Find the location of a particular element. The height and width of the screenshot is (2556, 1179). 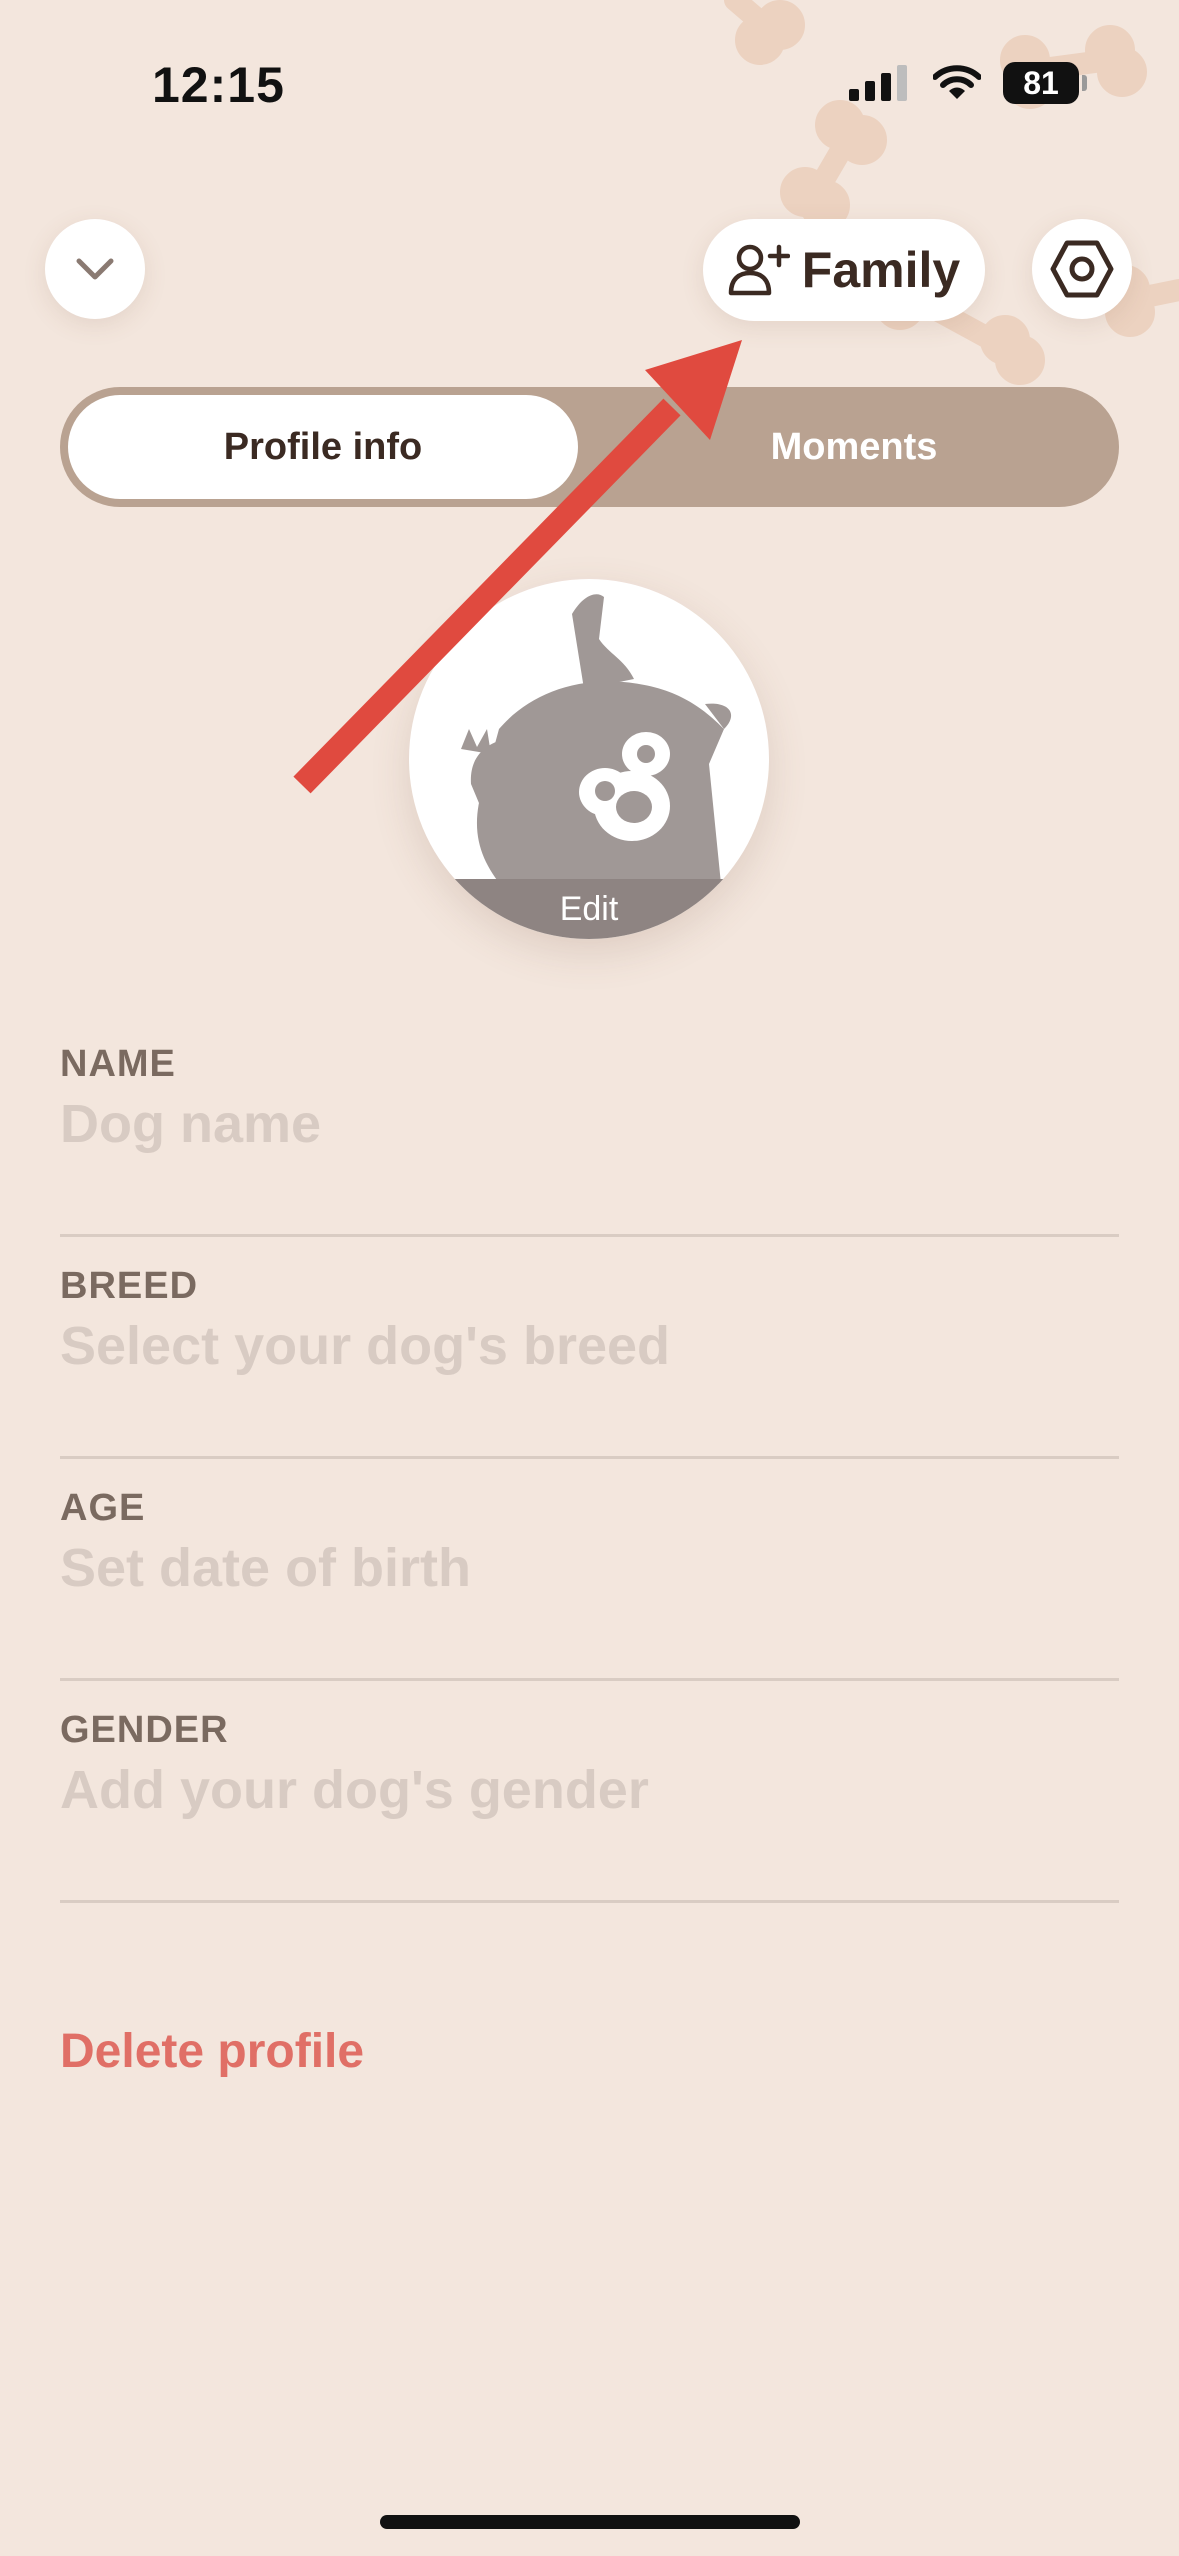

avatar-edit-label: Edit is located at coordinates (589, 909).